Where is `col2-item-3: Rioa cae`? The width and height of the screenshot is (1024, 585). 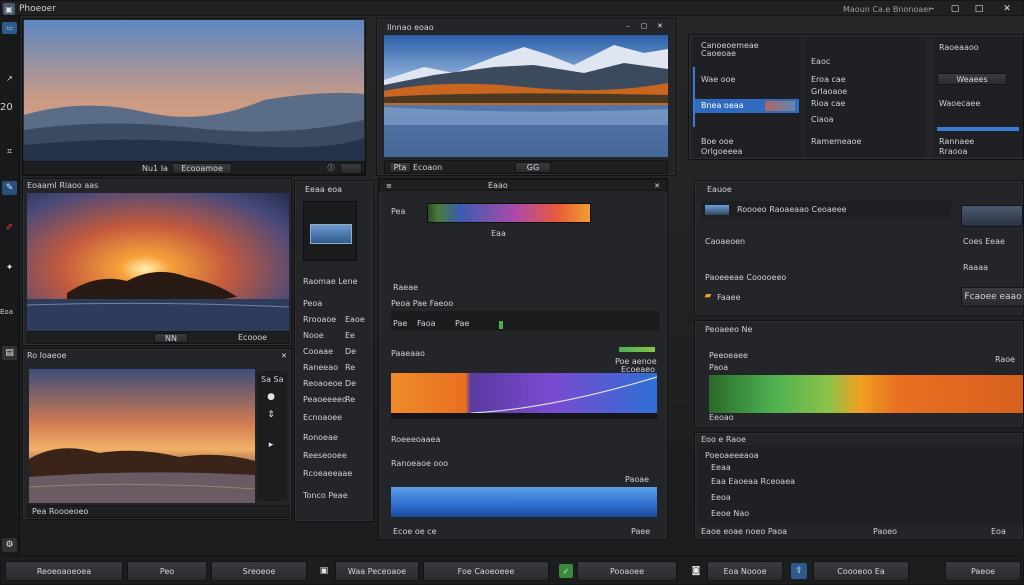 col2-item-3: Rioa cae is located at coordinates (828, 103).